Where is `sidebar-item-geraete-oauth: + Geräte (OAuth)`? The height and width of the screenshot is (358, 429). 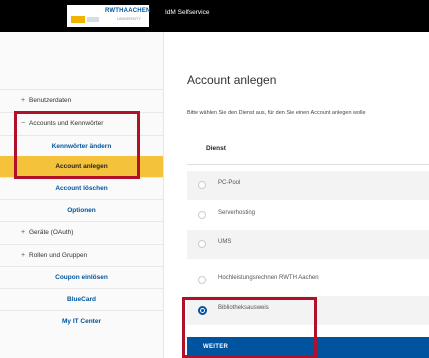
sidebar-item-geraete-oauth: + Geräte (OAuth) is located at coordinates (81, 231).